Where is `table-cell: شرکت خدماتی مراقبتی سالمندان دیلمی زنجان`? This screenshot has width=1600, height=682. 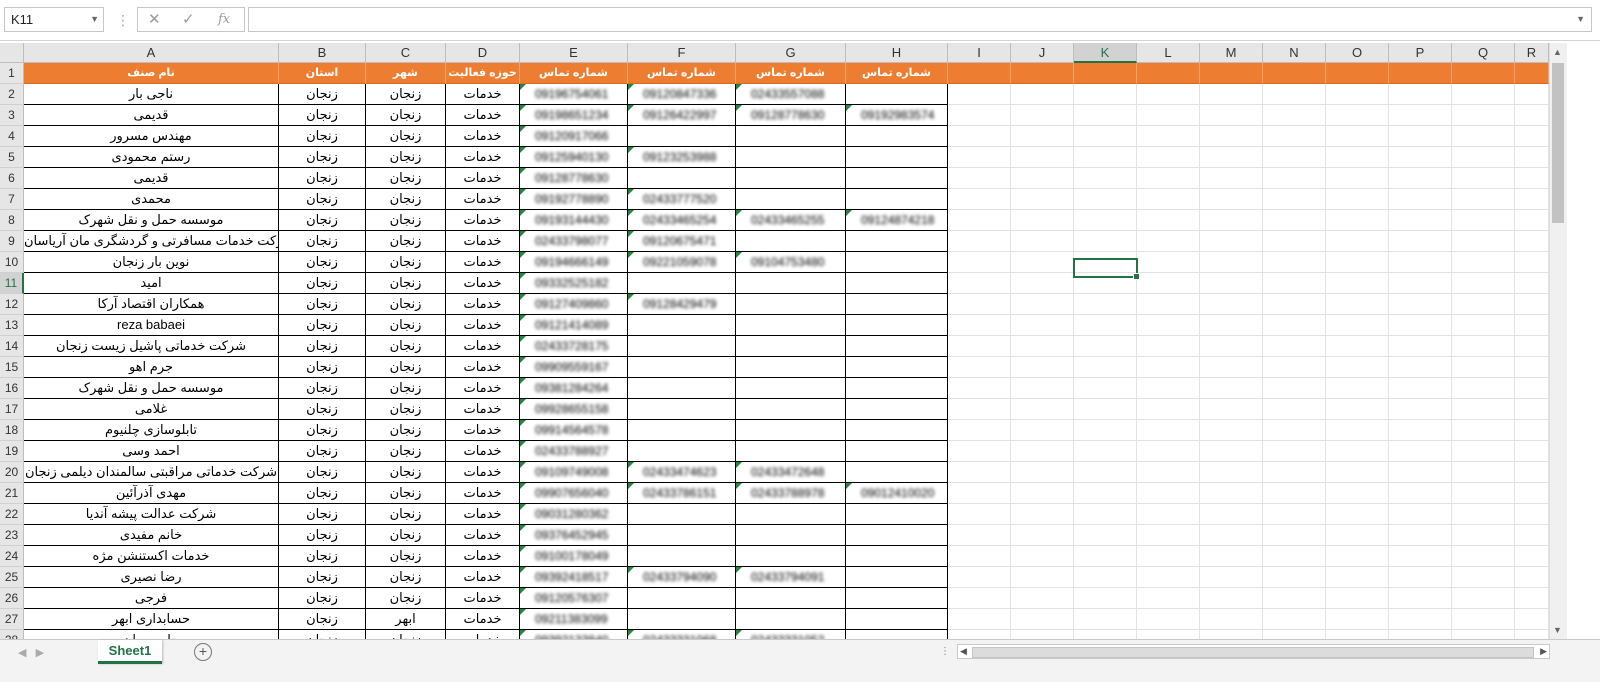 table-cell: شرکت خدماتی مراقبتی سالمندان دیلمی زنجان is located at coordinates (151, 472).